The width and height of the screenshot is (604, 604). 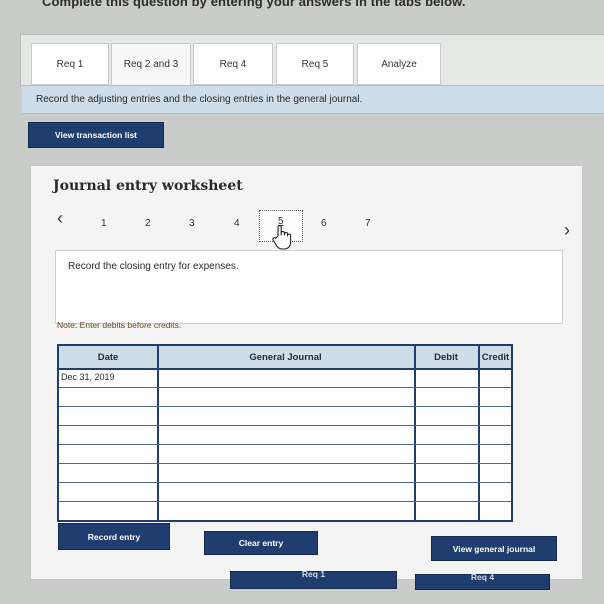 I want to click on header-general-journal: General Journal, so click(x=285, y=357).